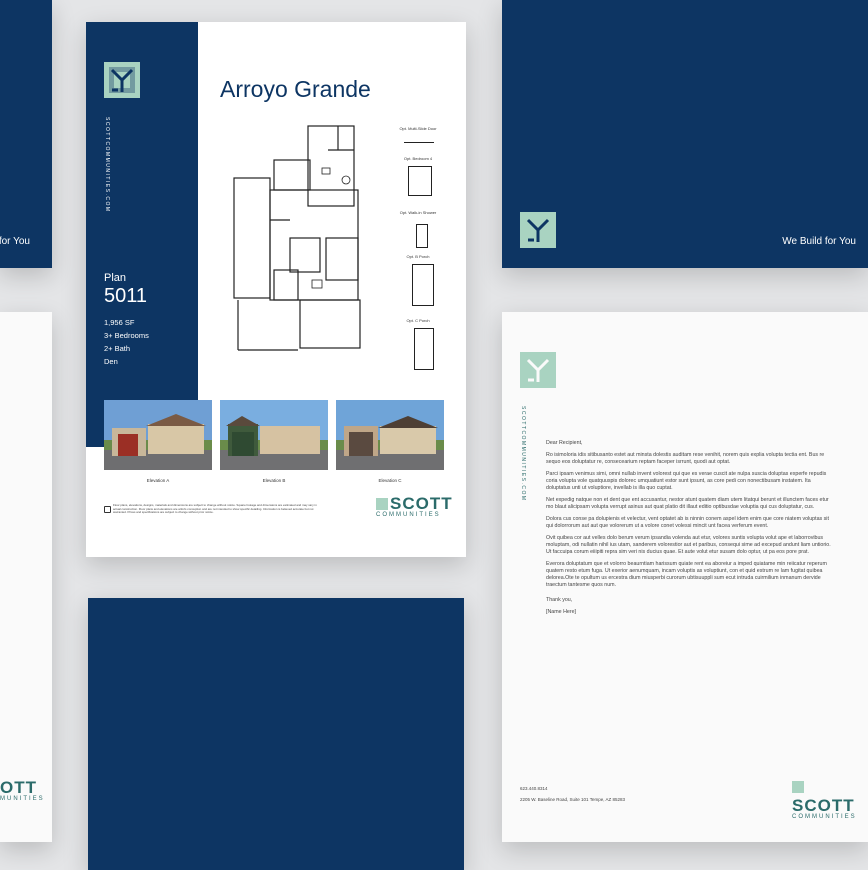 The height and width of the screenshot is (870, 868). What do you see at coordinates (126, 335) in the screenshot?
I see `spec-bedrooms: 3+ Bedrooms` at bounding box center [126, 335].